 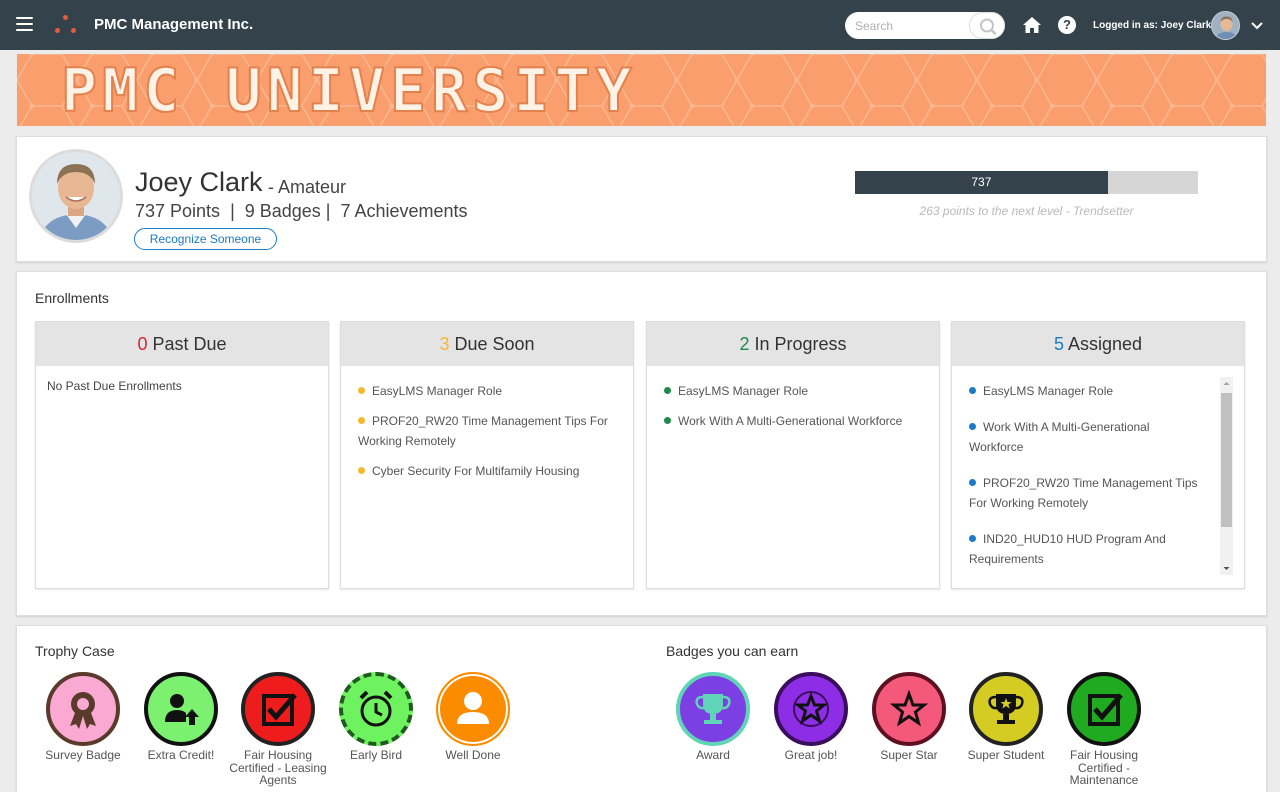 What do you see at coordinates (278, 767) in the screenshot?
I see `badge-label: Fair Housing Certified - Leasing Agents` at bounding box center [278, 767].